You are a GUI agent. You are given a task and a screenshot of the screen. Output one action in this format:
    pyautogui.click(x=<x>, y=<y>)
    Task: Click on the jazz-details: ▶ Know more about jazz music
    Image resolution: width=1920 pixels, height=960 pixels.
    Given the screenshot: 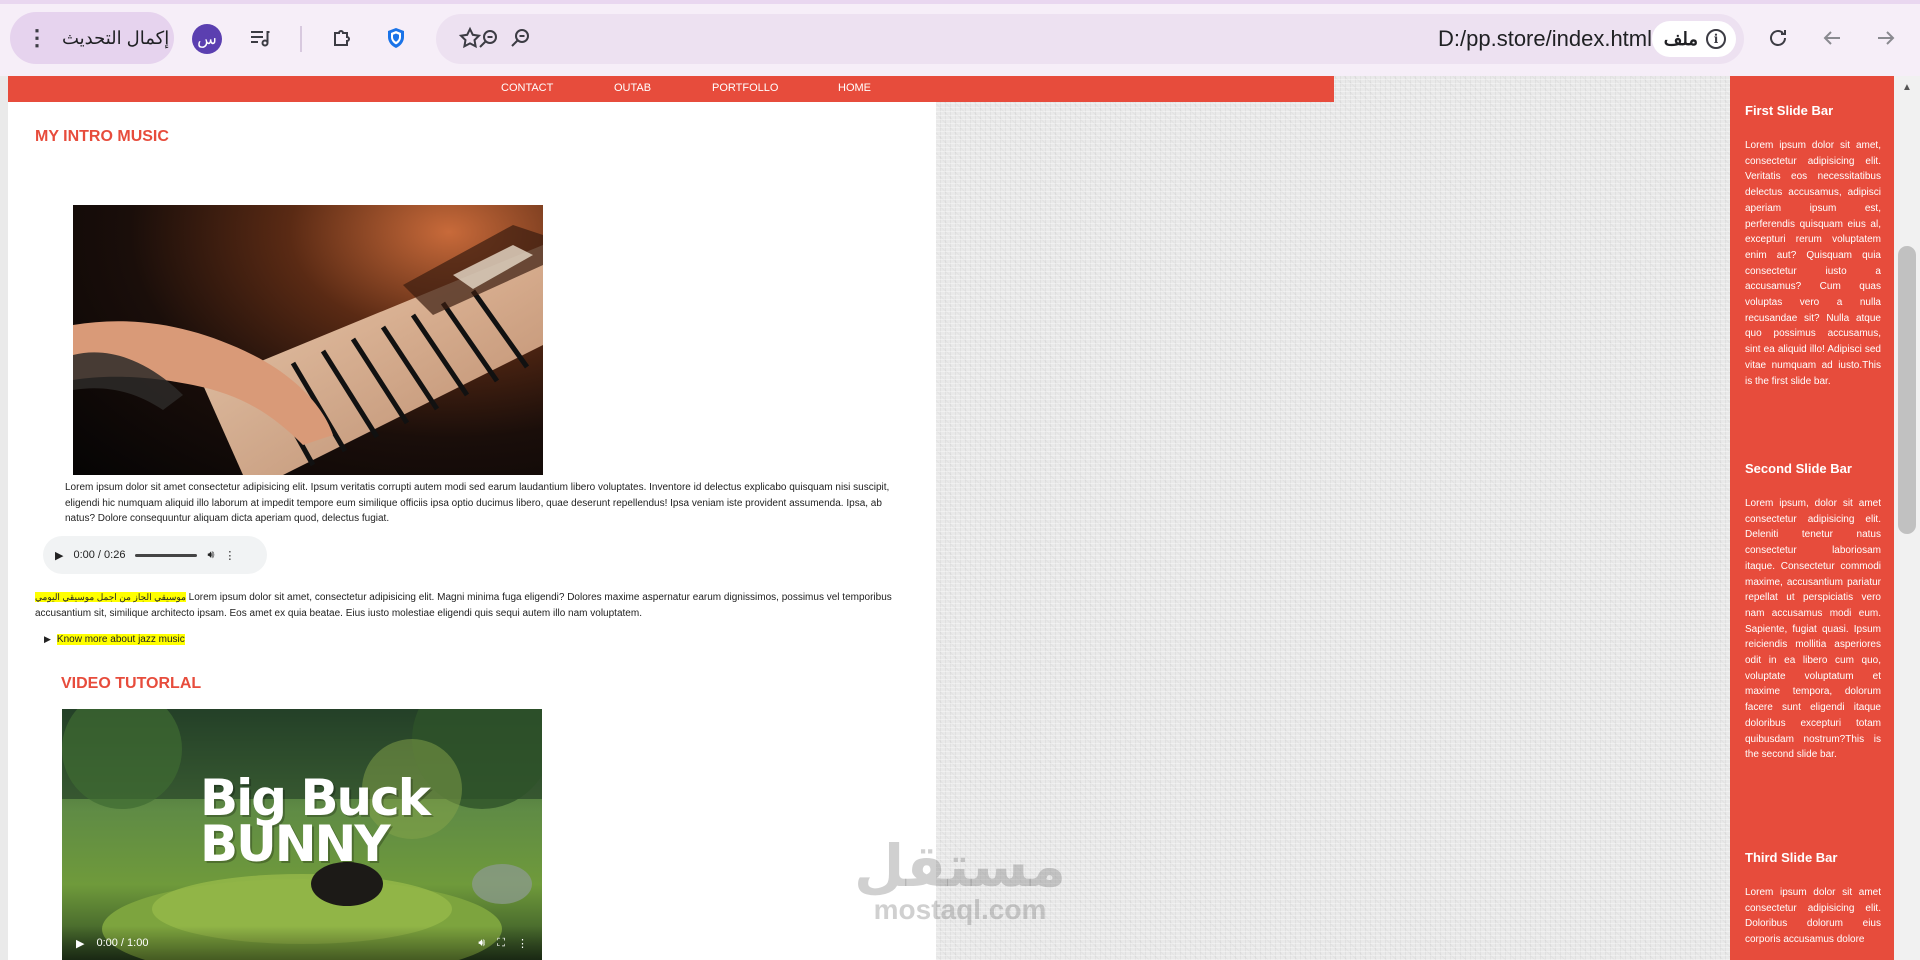 What is the action you would take?
    pyautogui.click(x=114, y=639)
    